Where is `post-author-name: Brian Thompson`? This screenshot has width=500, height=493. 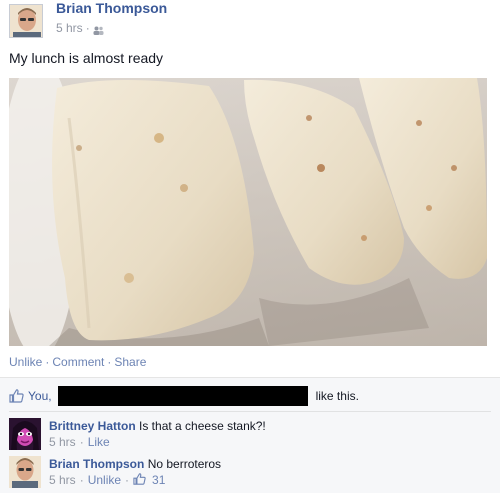 post-author-name: Brian Thompson is located at coordinates (111, 8).